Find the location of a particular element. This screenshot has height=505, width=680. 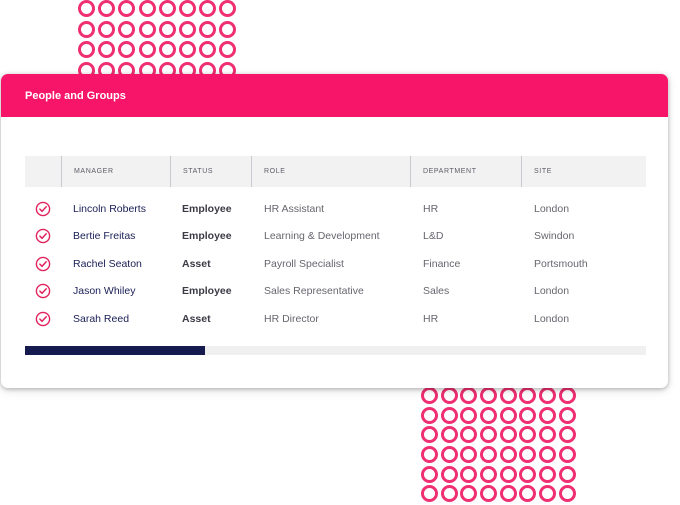

cell-manager: Jason Whiley is located at coordinates (104, 291).